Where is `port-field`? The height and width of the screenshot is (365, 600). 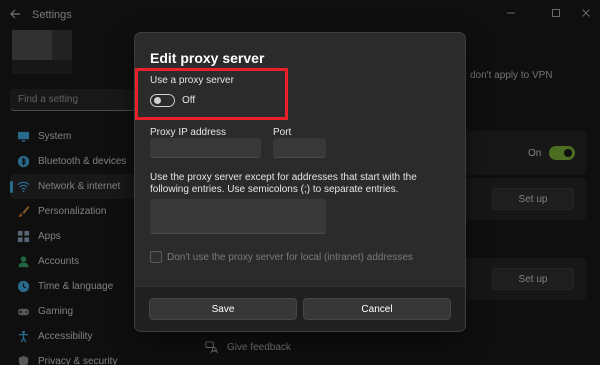 port-field is located at coordinates (299, 148).